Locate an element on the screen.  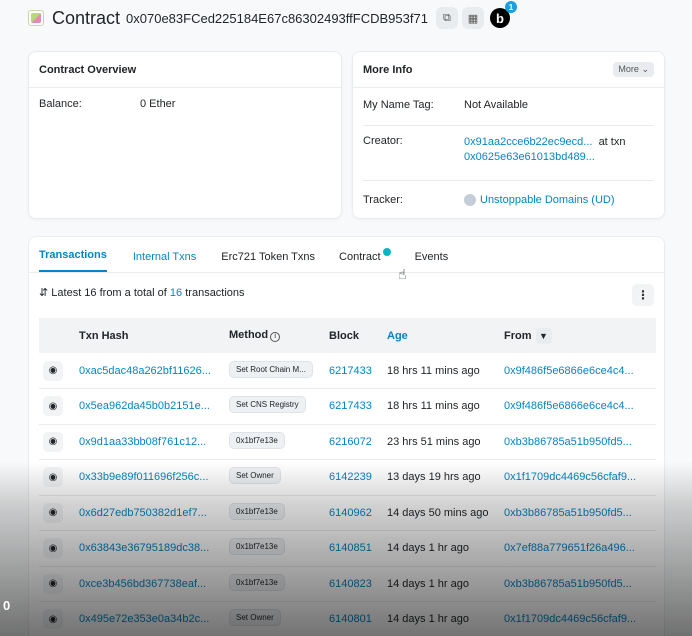
notification-count-badge: 1 is located at coordinates (510, 7).